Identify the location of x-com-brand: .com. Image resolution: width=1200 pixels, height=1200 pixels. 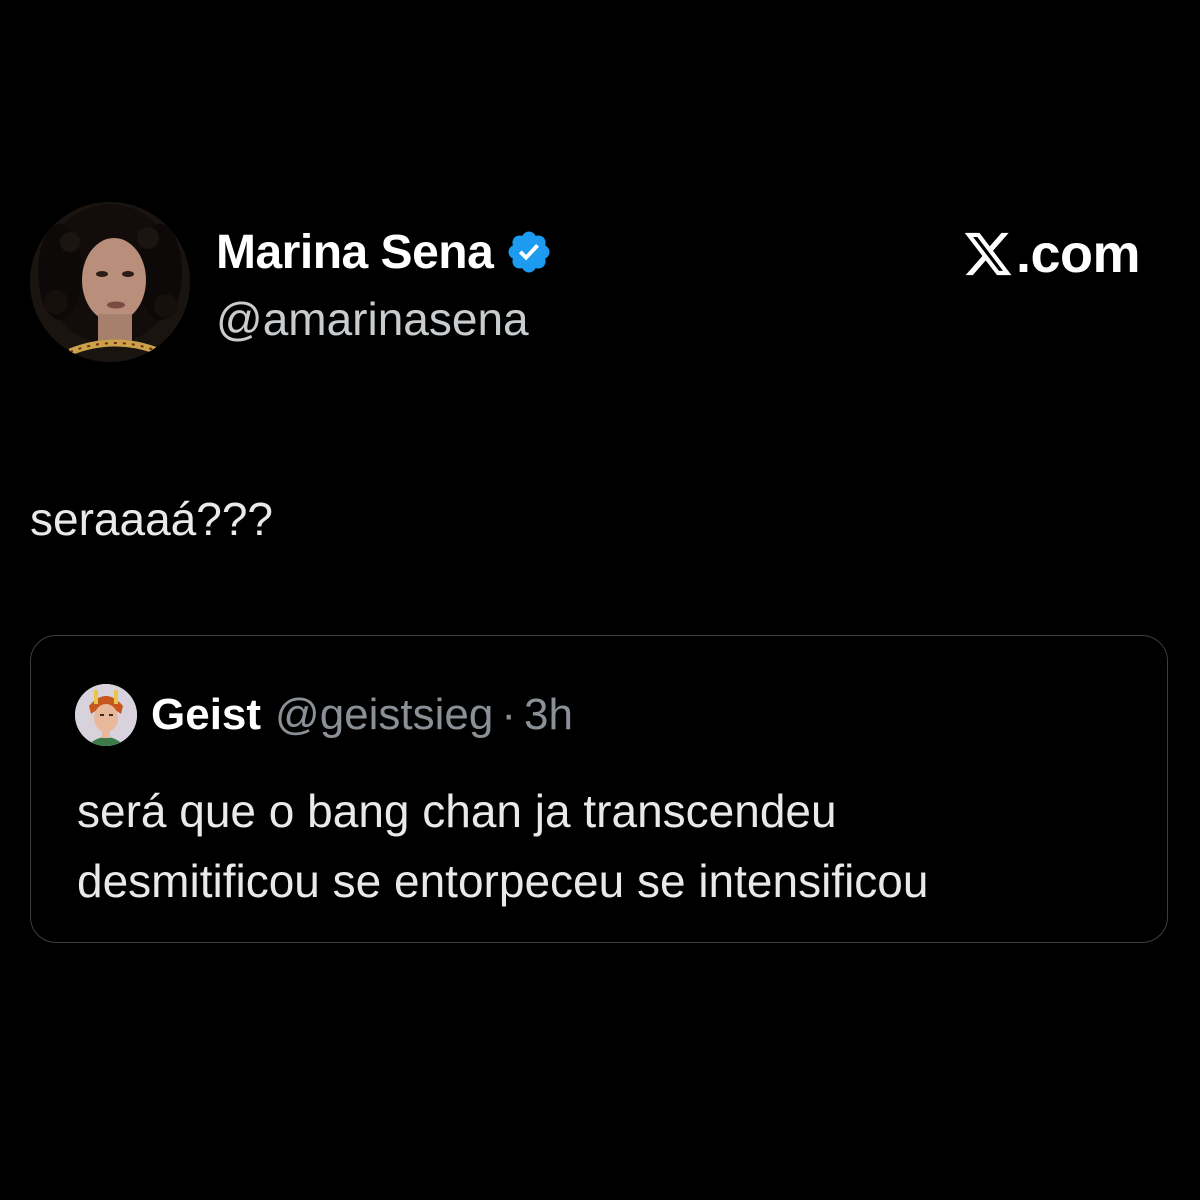
(1051, 254).